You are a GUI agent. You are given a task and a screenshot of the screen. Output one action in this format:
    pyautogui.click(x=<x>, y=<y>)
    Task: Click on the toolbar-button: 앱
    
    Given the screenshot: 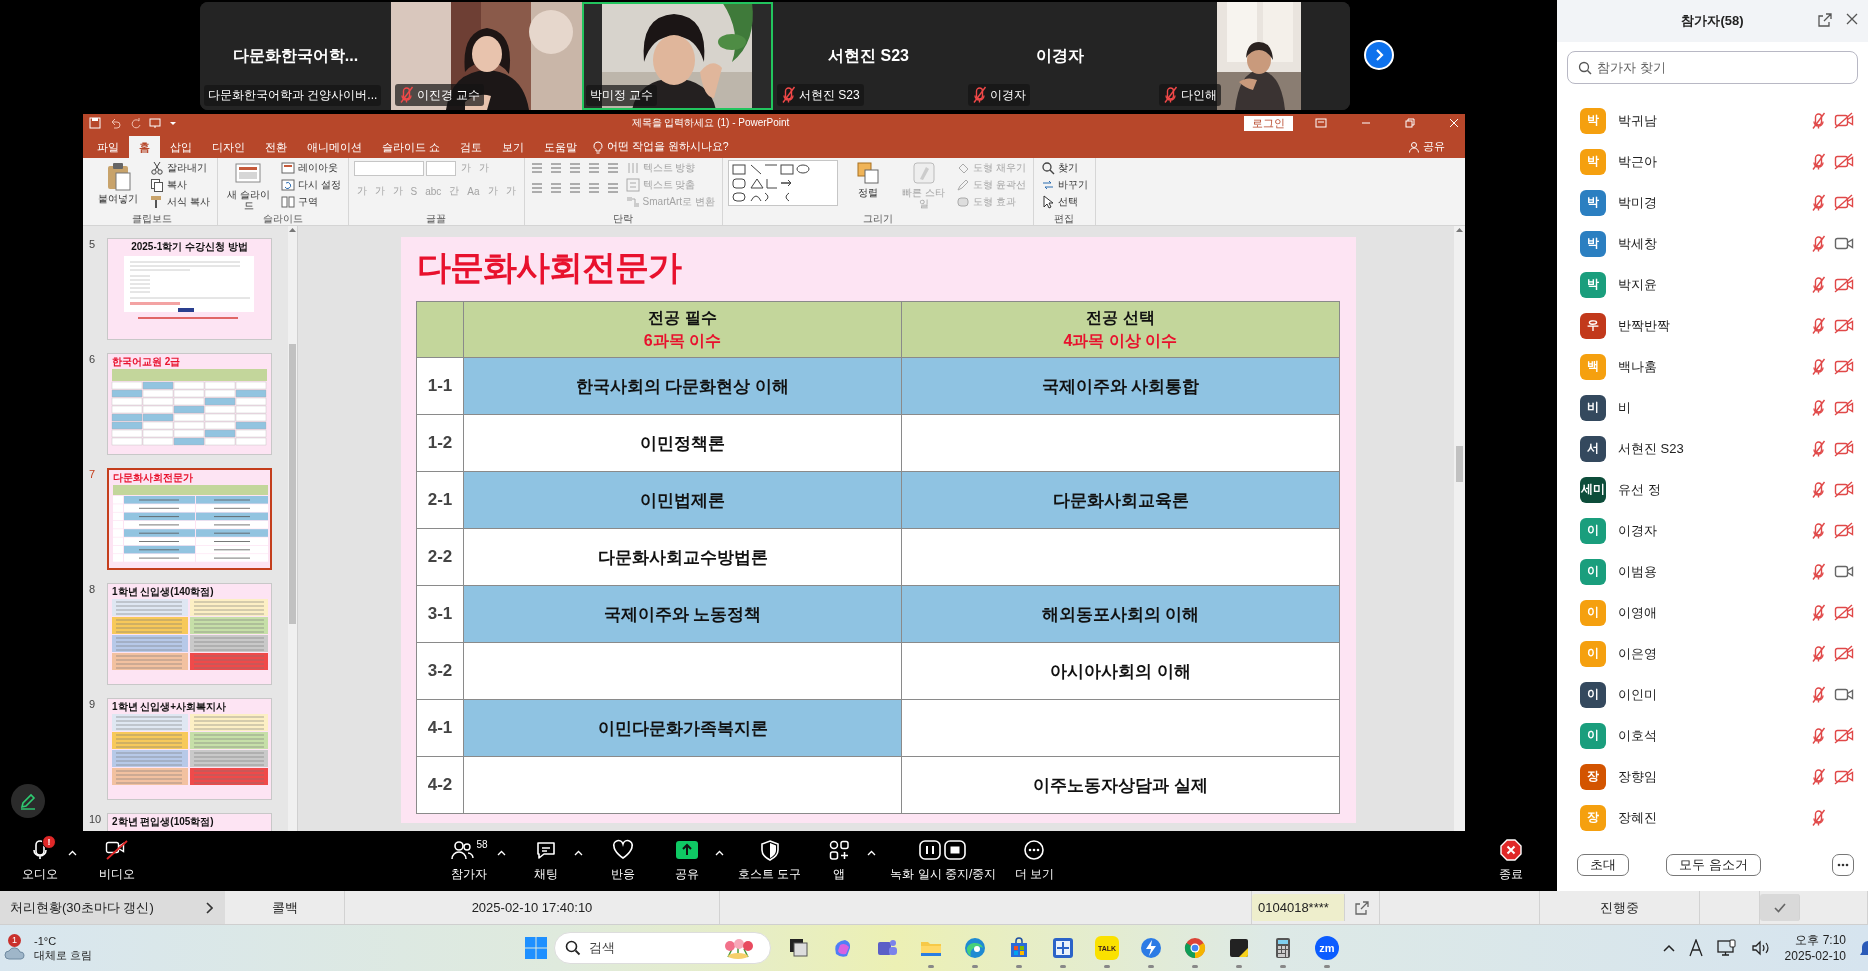 What is the action you would take?
    pyautogui.click(x=839, y=861)
    